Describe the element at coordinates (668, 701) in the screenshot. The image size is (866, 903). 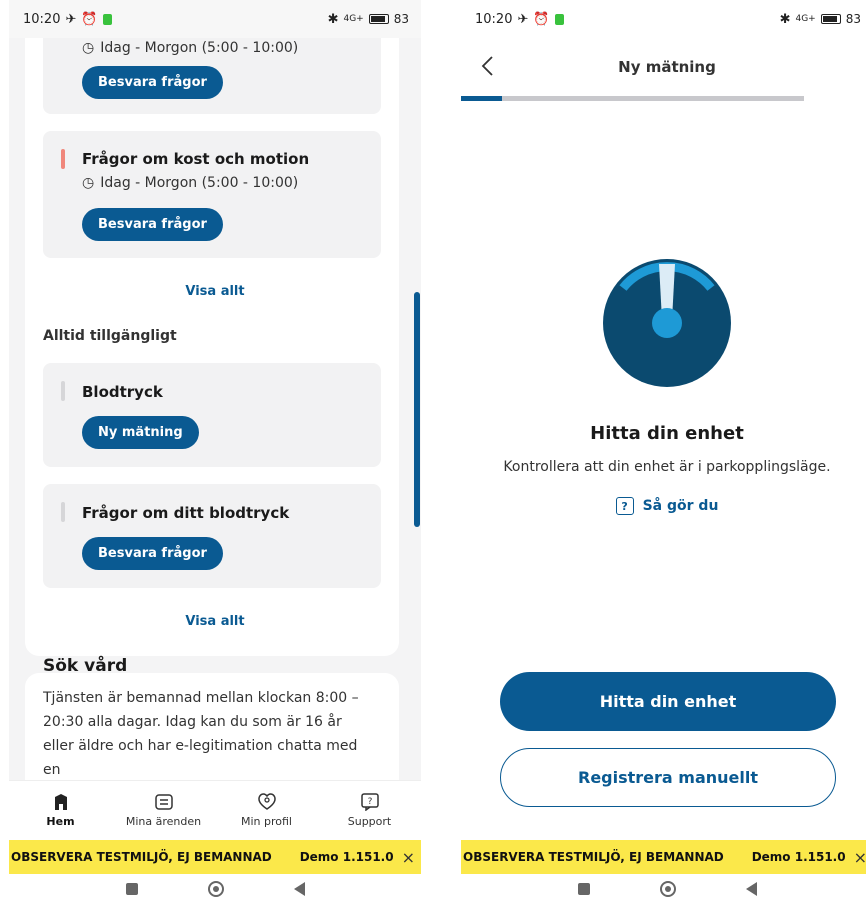
I see `find-device-button: Hitta din enhet` at that location.